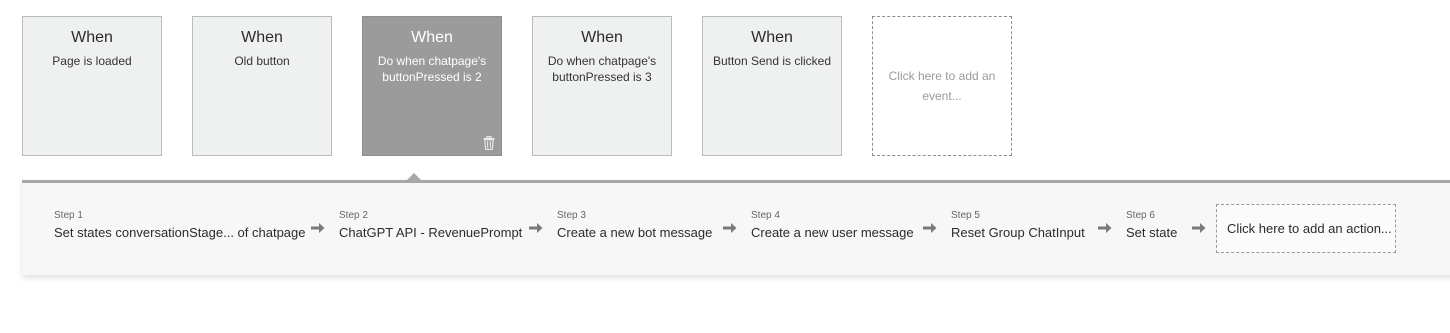  I want to click on step-6: Step 6 Set state, so click(1151, 226).